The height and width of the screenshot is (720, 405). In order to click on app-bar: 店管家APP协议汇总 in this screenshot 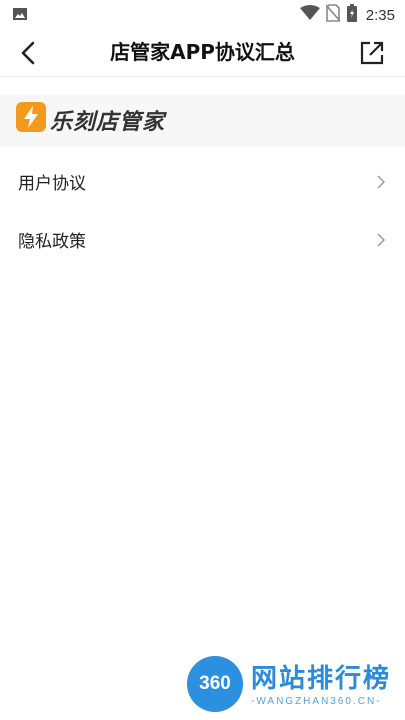, I will do `click(202, 52)`.